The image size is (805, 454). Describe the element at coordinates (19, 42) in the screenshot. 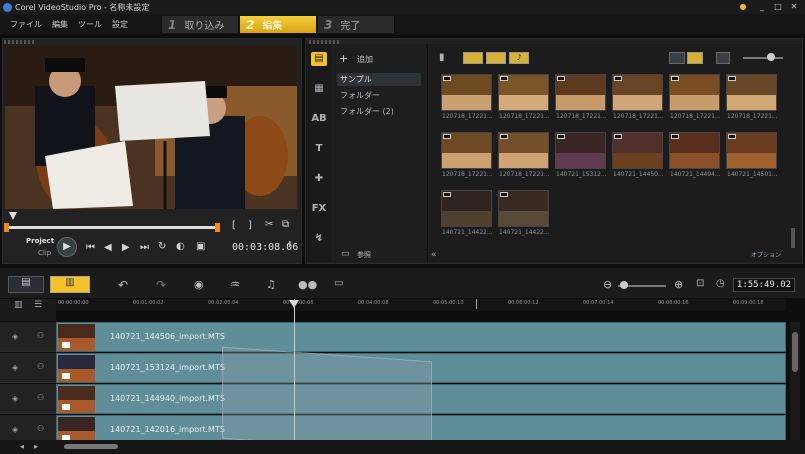

I see `panel-grip` at that location.